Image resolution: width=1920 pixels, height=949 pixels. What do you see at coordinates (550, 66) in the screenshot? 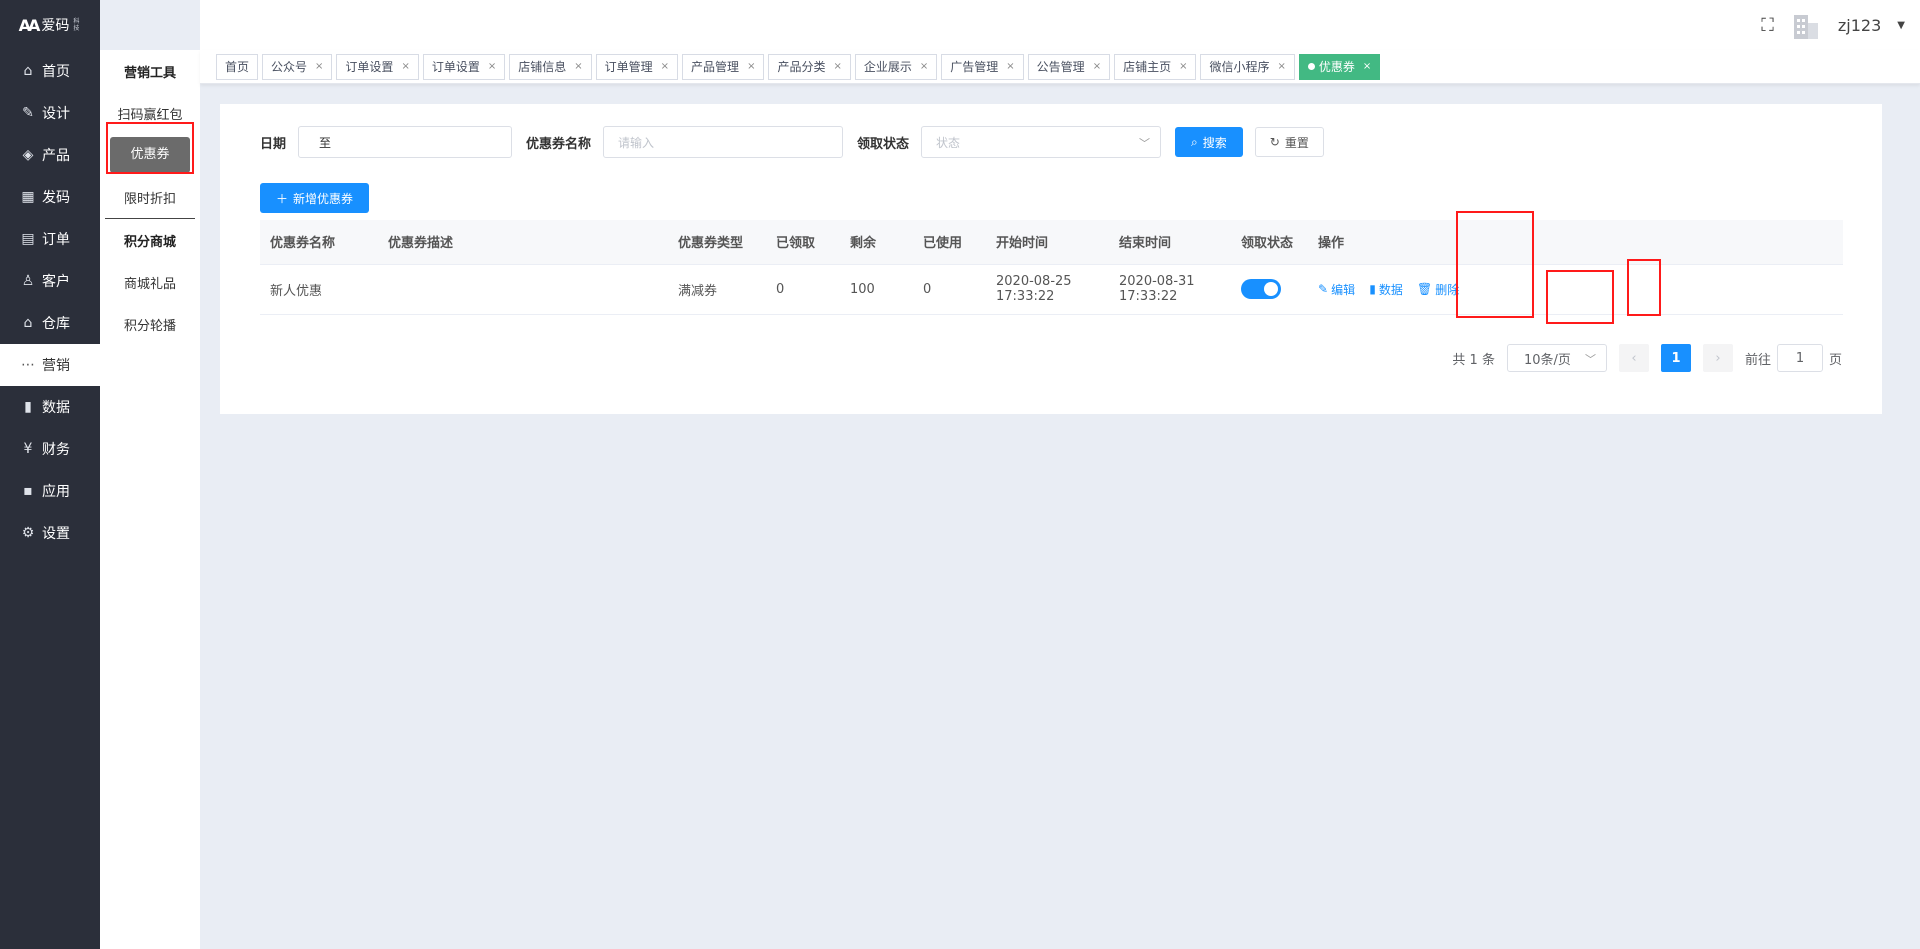
I see `tab-item: 店铺信息 ×` at bounding box center [550, 66].